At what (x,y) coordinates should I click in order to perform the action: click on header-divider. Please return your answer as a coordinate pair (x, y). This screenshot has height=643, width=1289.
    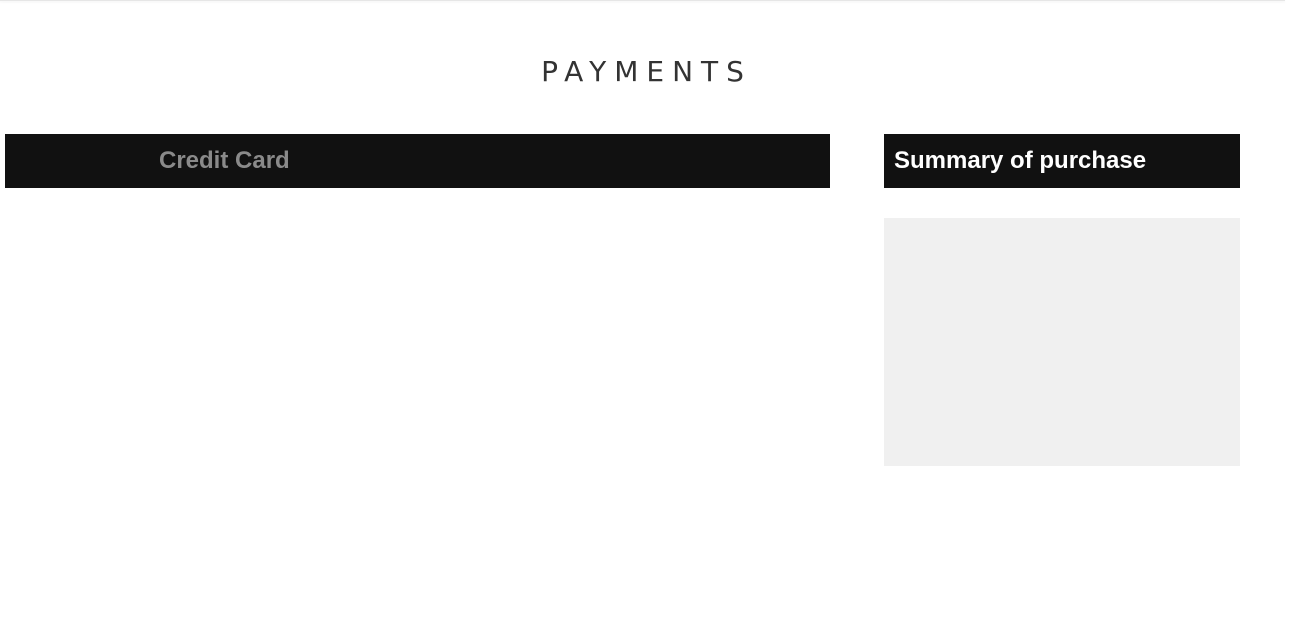
    Looking at the image, I should click on (642, 0).